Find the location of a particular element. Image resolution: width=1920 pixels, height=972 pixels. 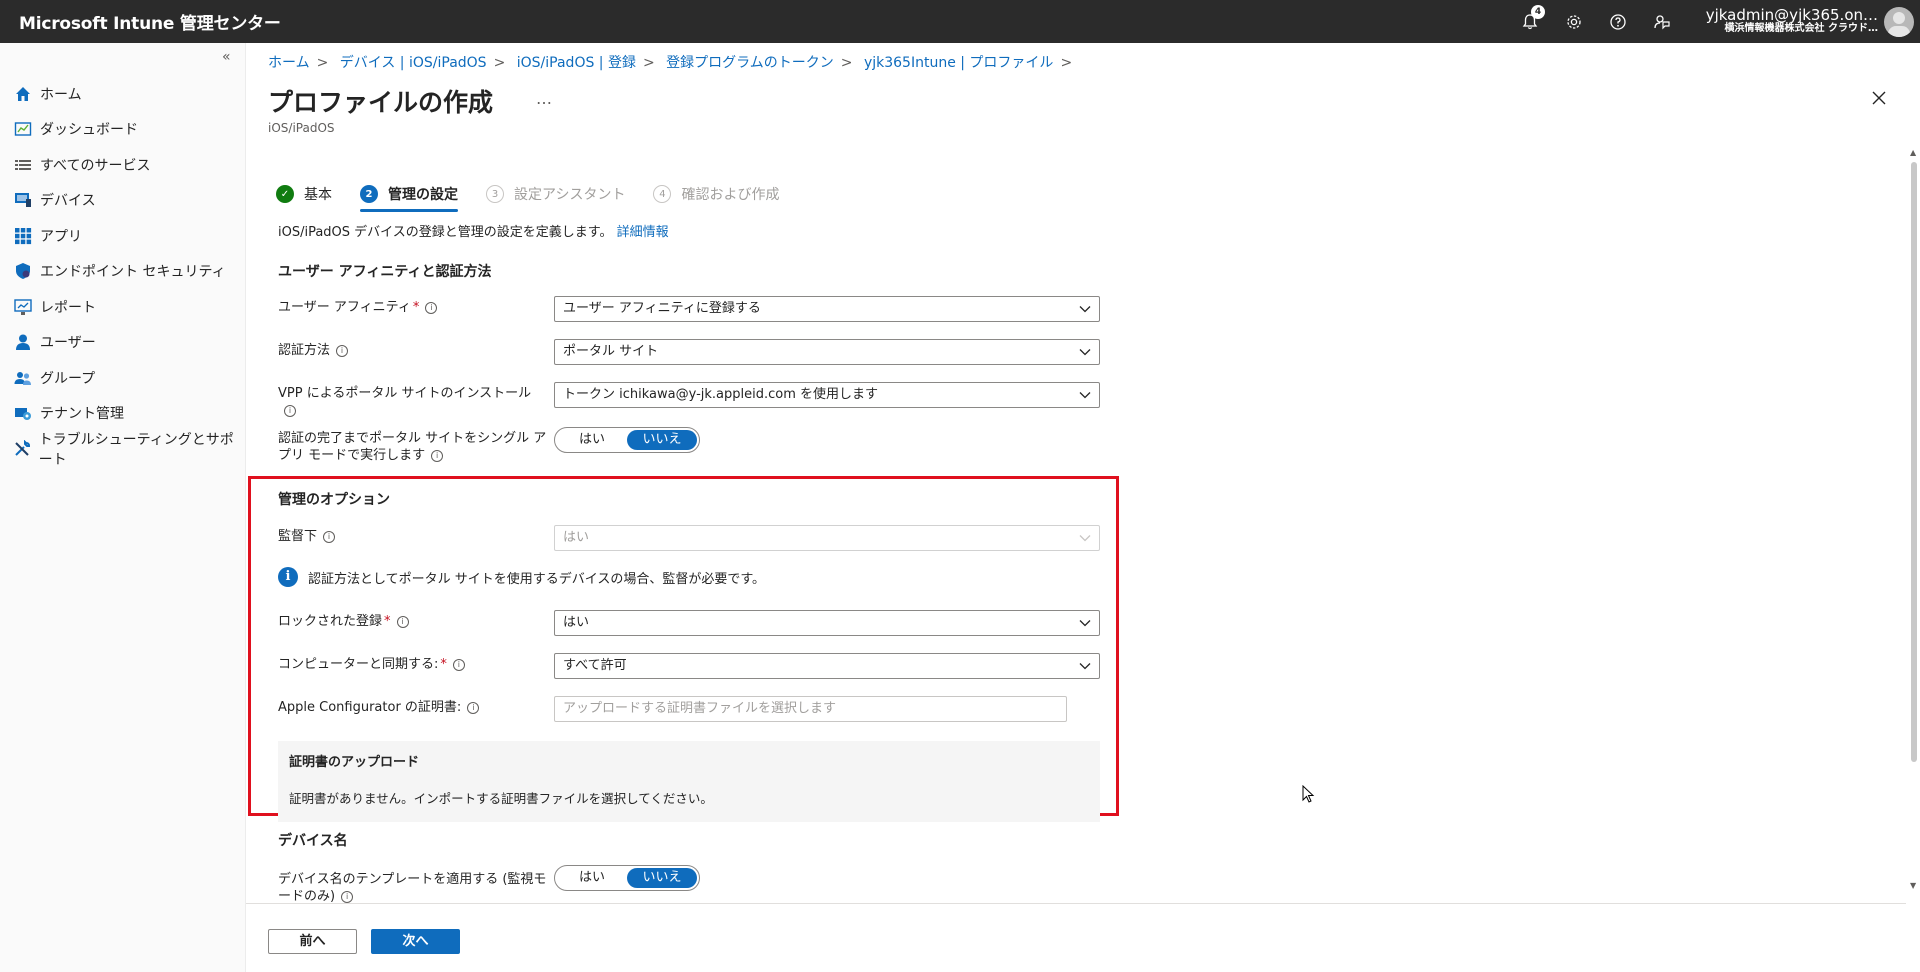

sidebar-item-home: ホーム is located at coordinates (123, 94).